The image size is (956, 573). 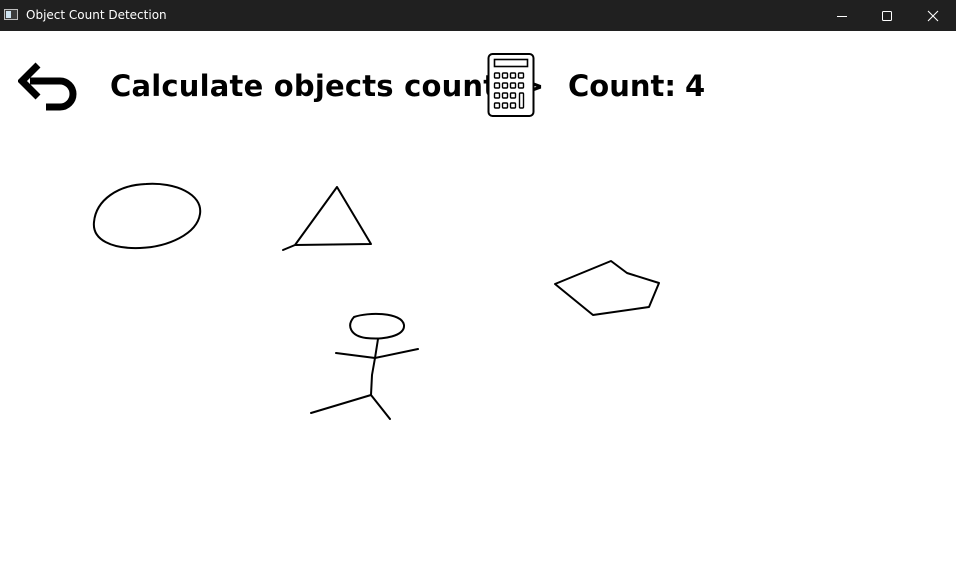 What do you see at coordinates (147, 216) in the screenshot?
I see `drawn-ellipse` at bounding box center [147, 216].